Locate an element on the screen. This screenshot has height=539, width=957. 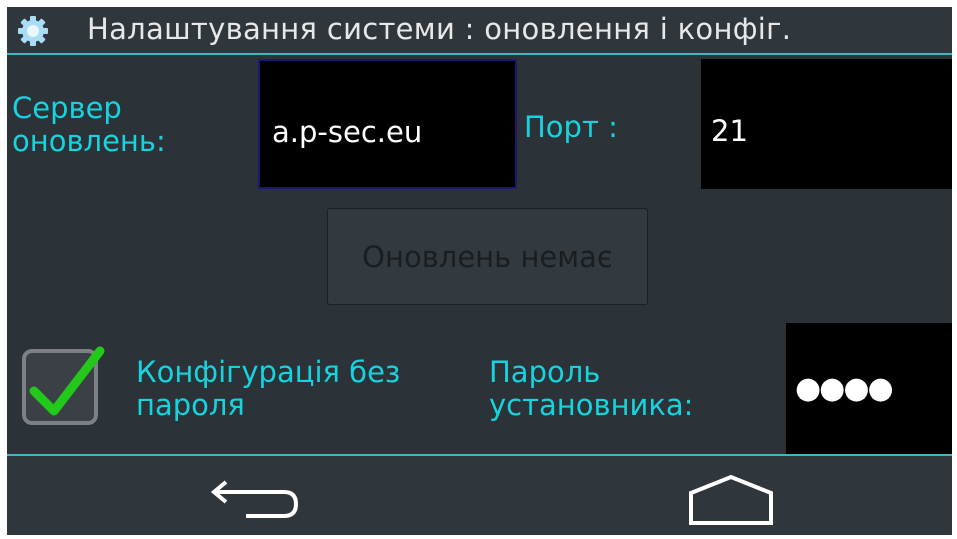
installer-password-value: ●●●● is located at coordinates (844, 388).